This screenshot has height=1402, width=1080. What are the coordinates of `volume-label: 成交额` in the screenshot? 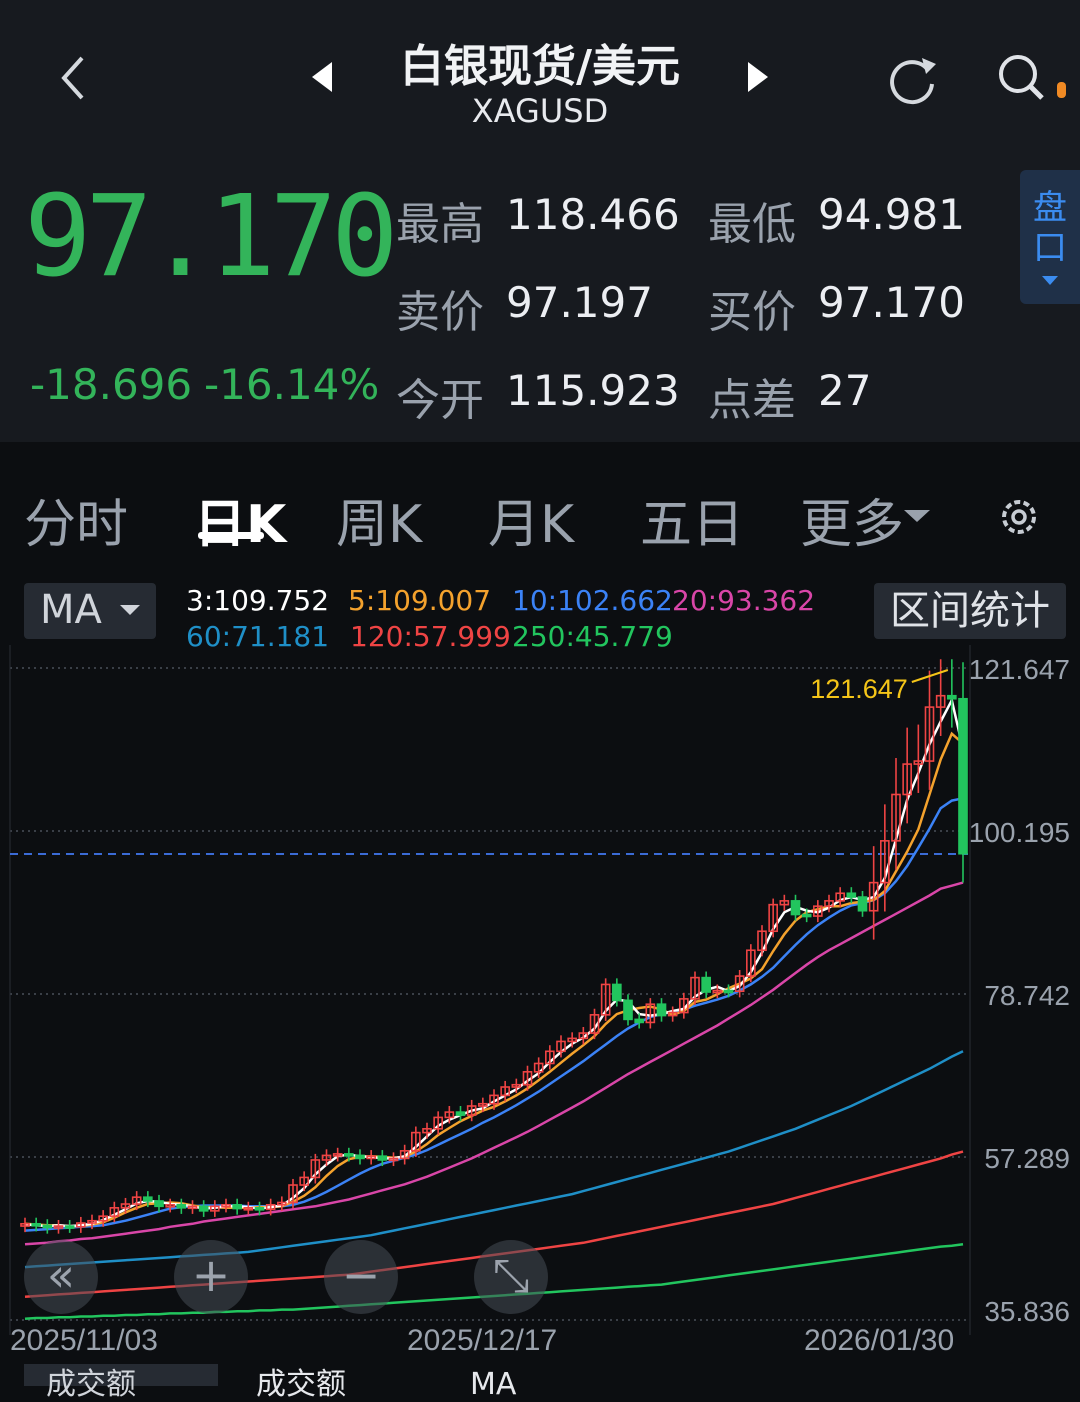 It's located at (301, 1384).